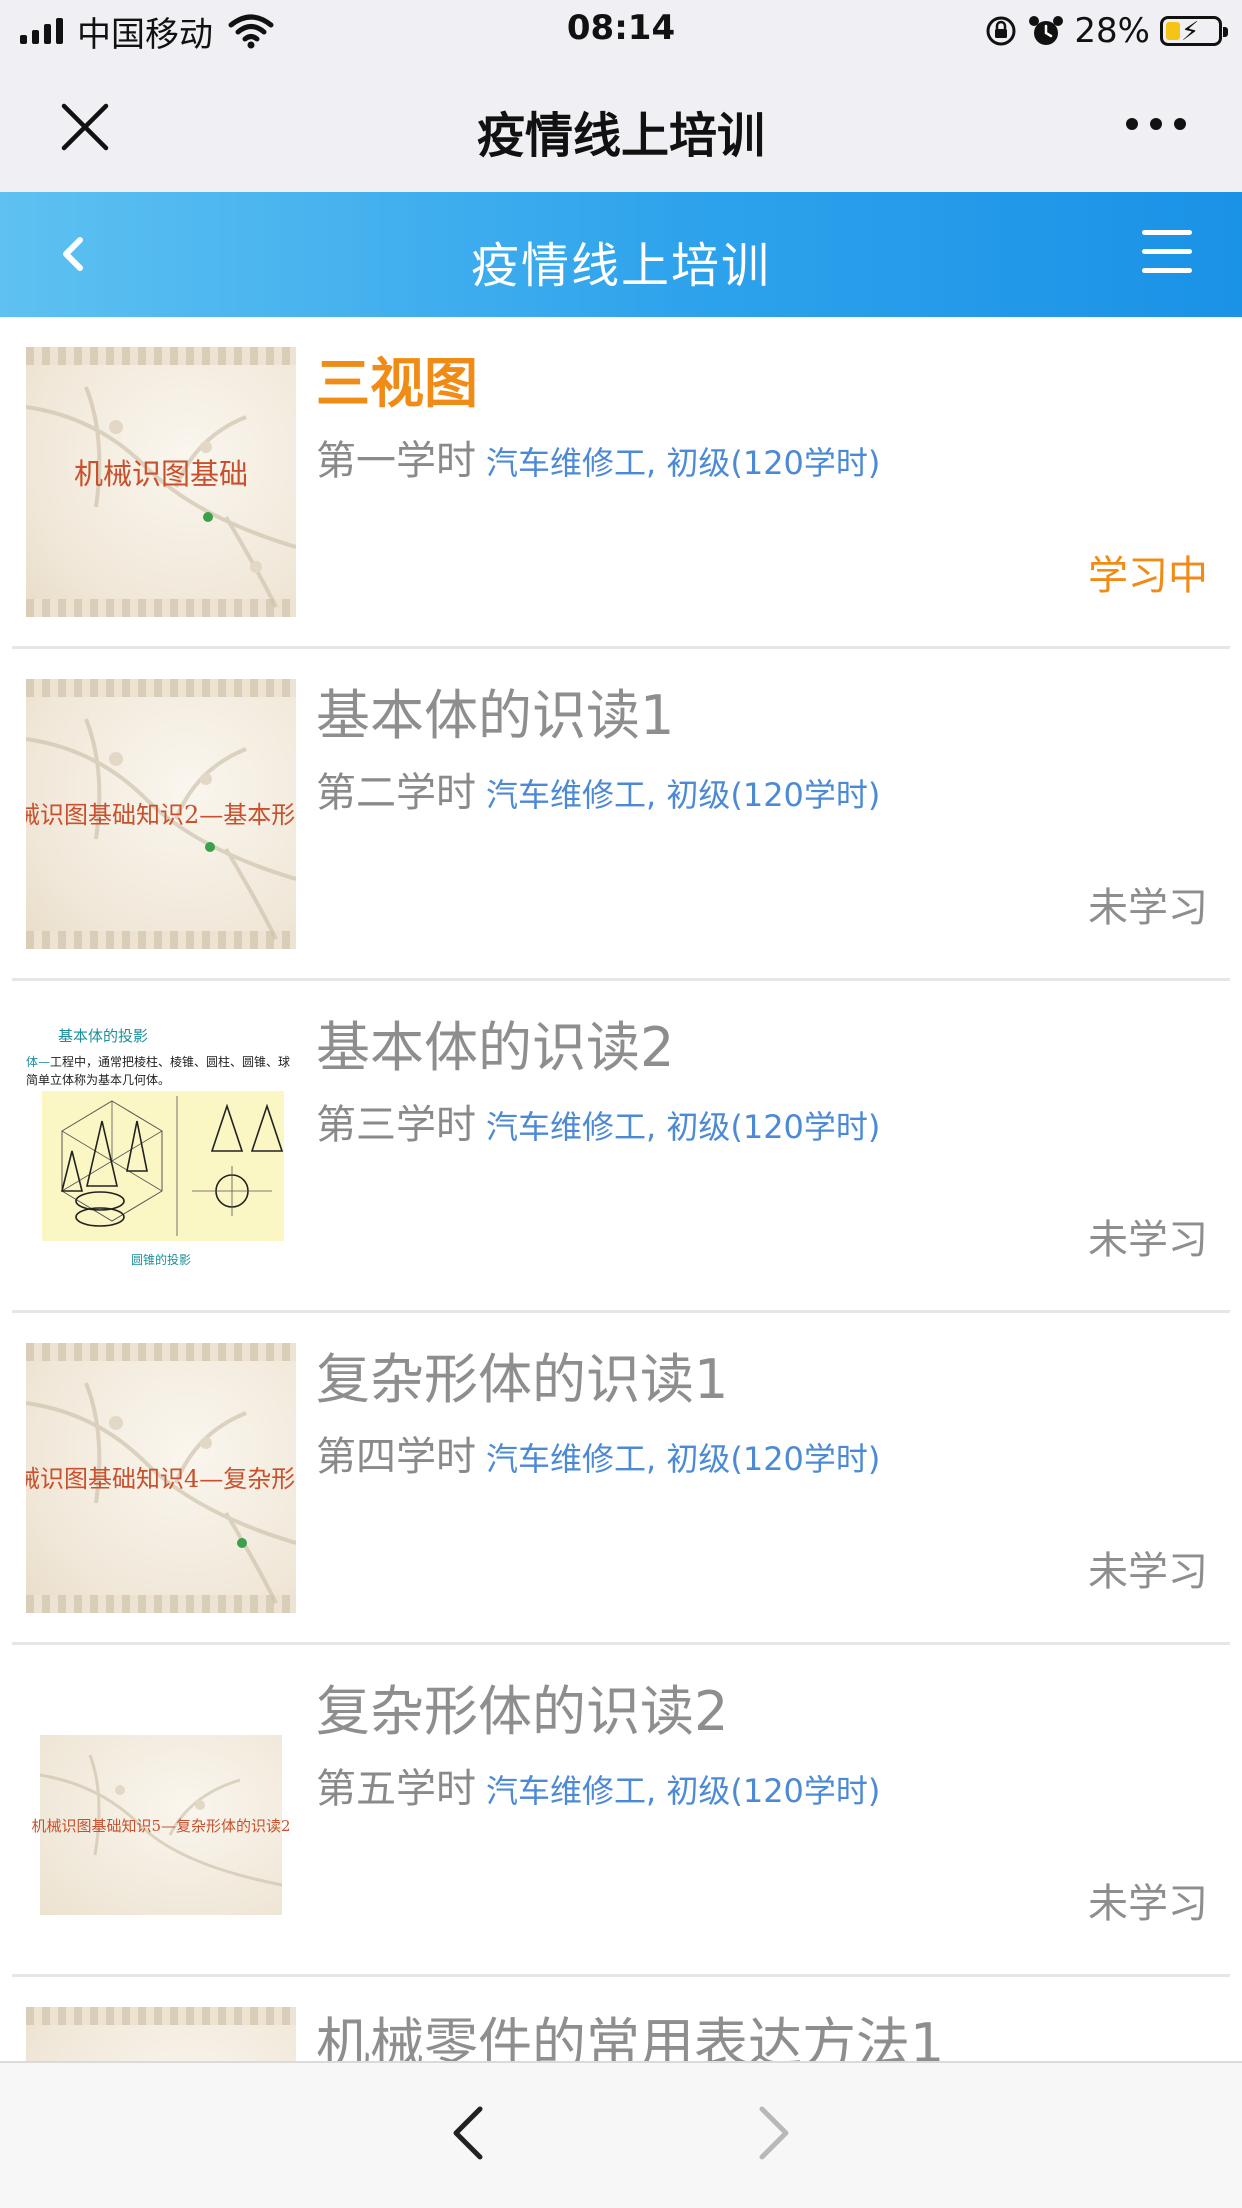 Image resolution: width=1242 pixels, height=2208 pixels. I want to click on battery-percent: 28%, so click(1112, 31).